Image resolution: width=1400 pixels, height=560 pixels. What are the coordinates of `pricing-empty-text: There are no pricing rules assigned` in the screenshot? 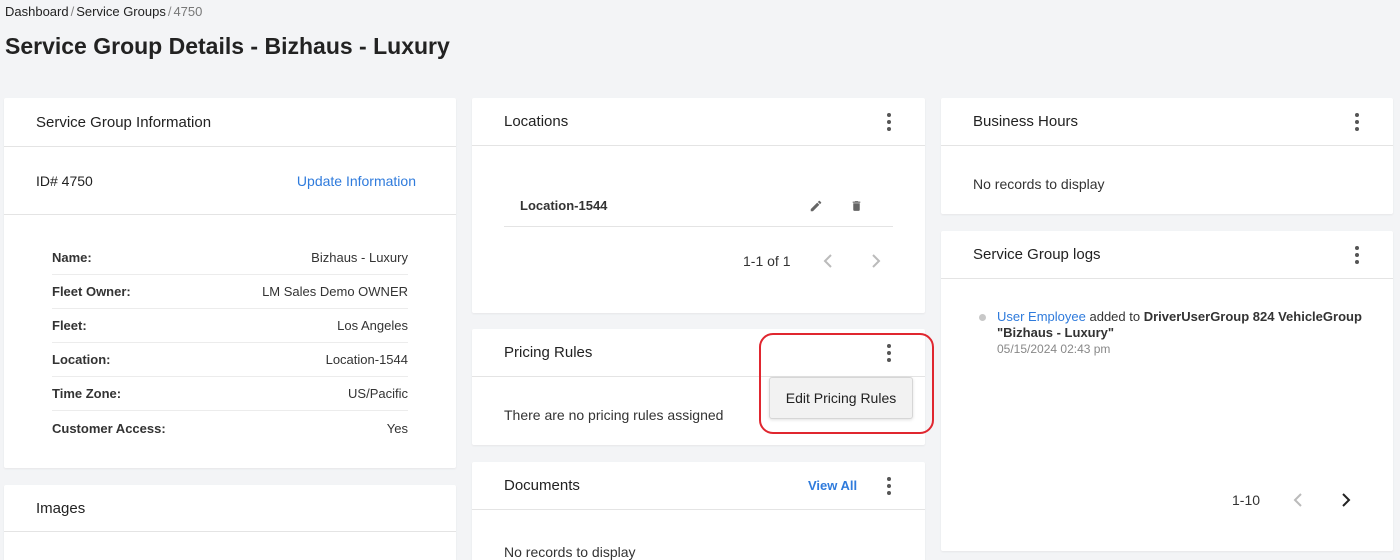 It's located at (614, 415).